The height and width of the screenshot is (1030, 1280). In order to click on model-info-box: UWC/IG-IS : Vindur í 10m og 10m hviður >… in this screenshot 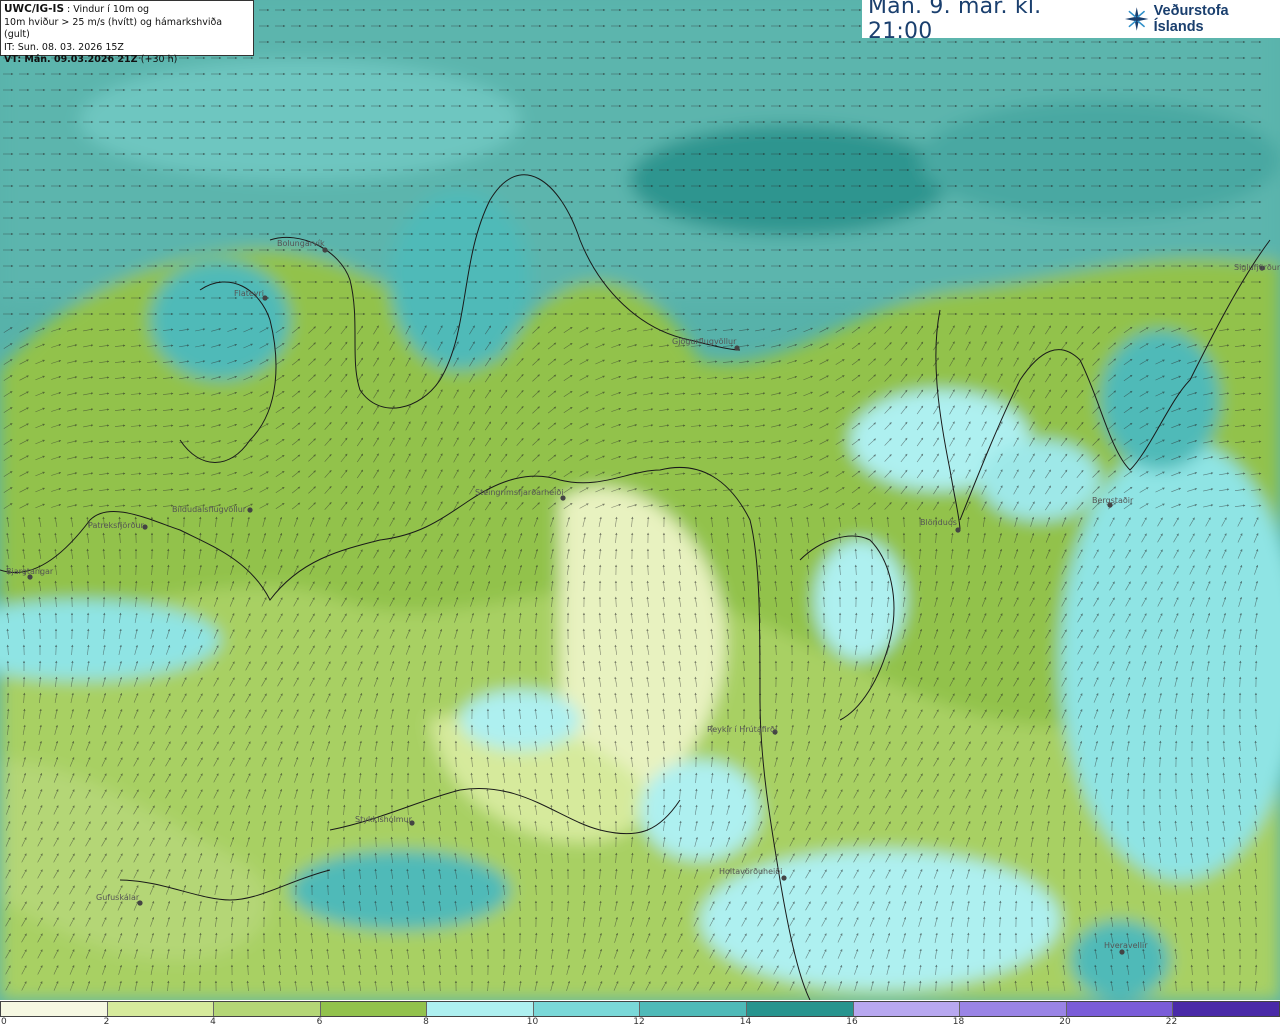, I will do `click(127, 32)`.